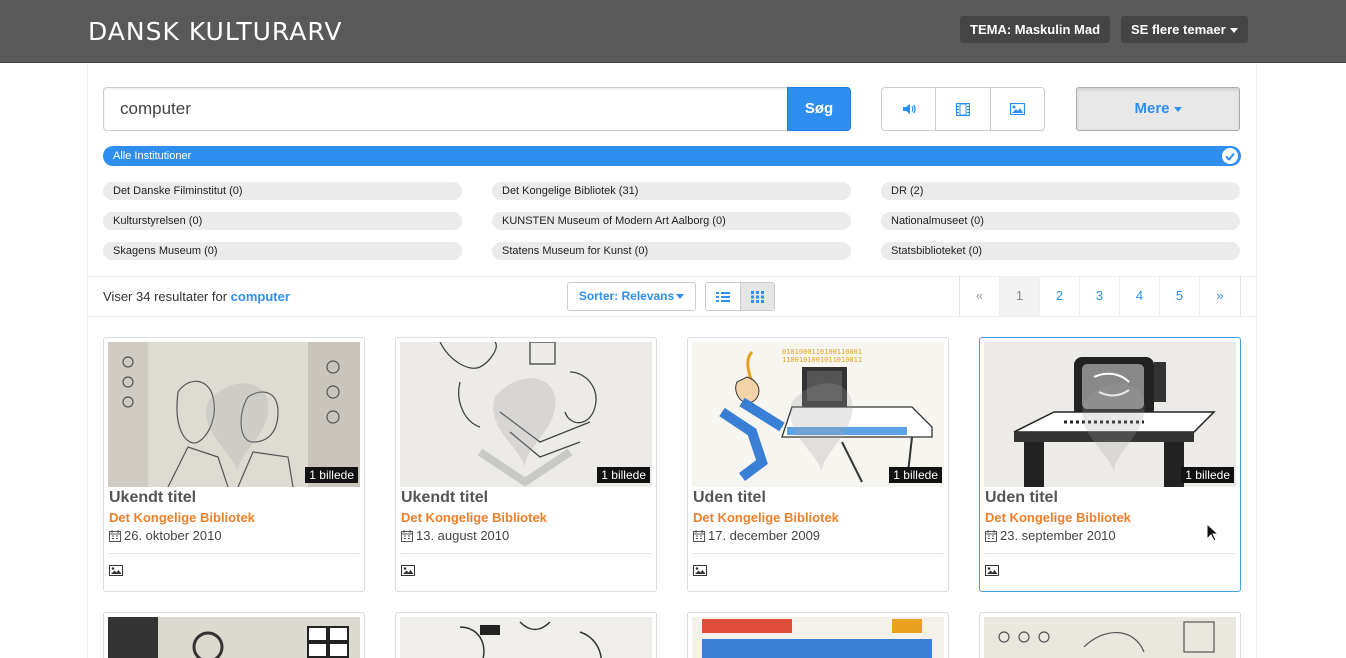 The image size is (1346, 658). I want to click on card-date: 23. september 2010, so click(1050, 535).